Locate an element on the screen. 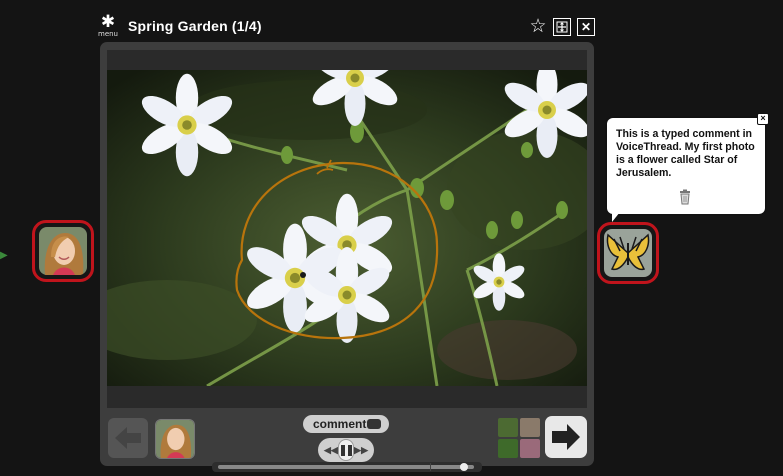  slides-grid-icon is located at coordinates (519, 438).